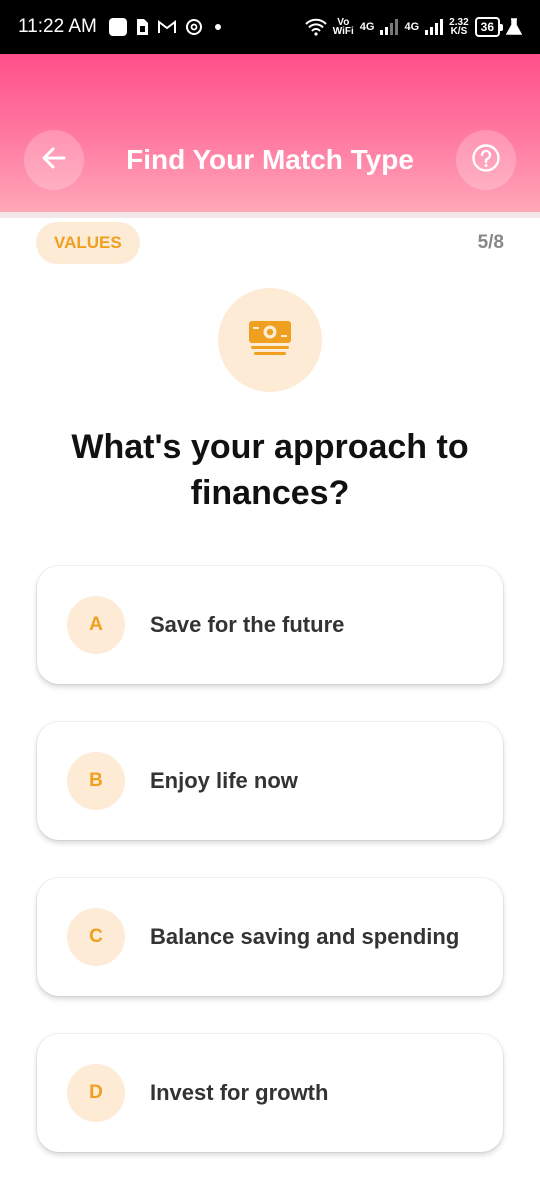 Image resolution: width=540 pixels, height=1200 pixels. I want to click on progress-counter: 5/8, so click(490, 242).